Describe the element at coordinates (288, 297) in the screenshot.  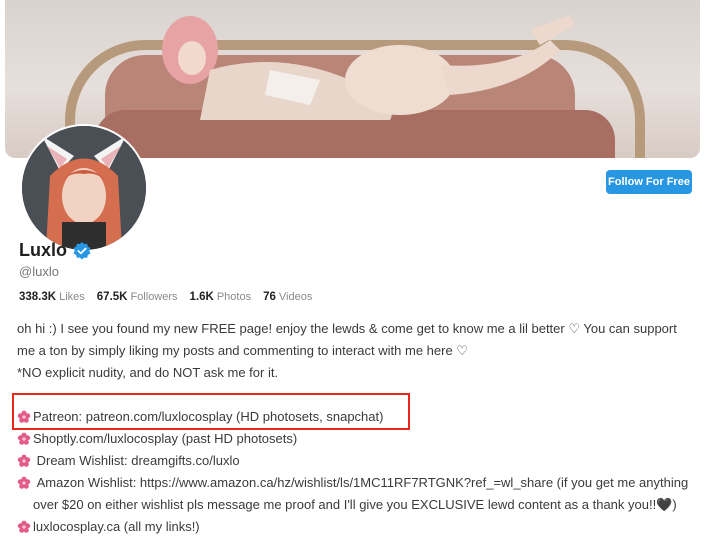
I see `stat-videos: 76 Videos` at that location.